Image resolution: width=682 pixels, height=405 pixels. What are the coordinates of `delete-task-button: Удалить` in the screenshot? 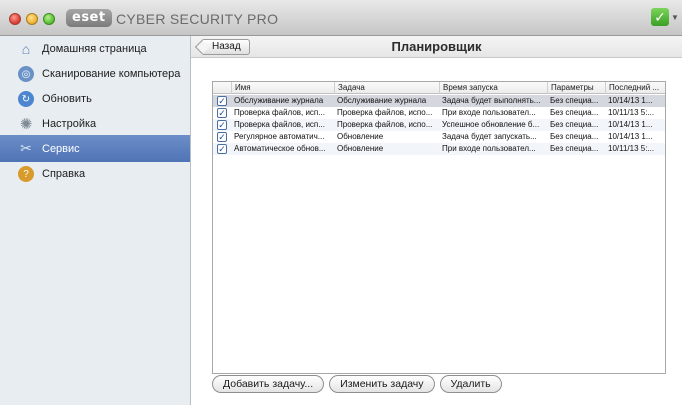 It's located at (470, 384).